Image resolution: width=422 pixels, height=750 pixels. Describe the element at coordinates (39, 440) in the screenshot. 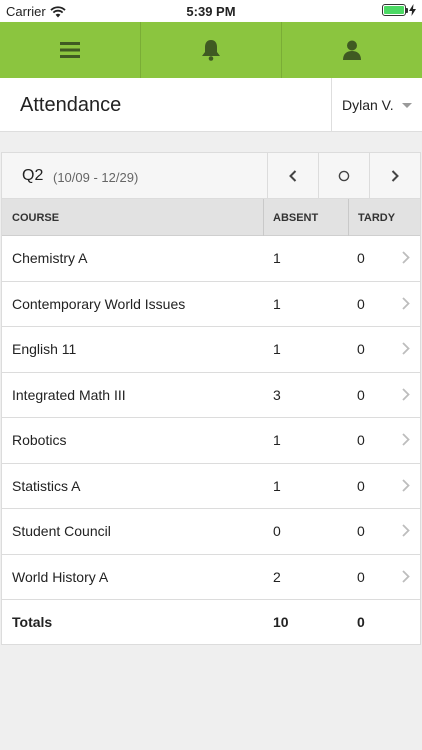

I see `course-name: Robotics` at that location.